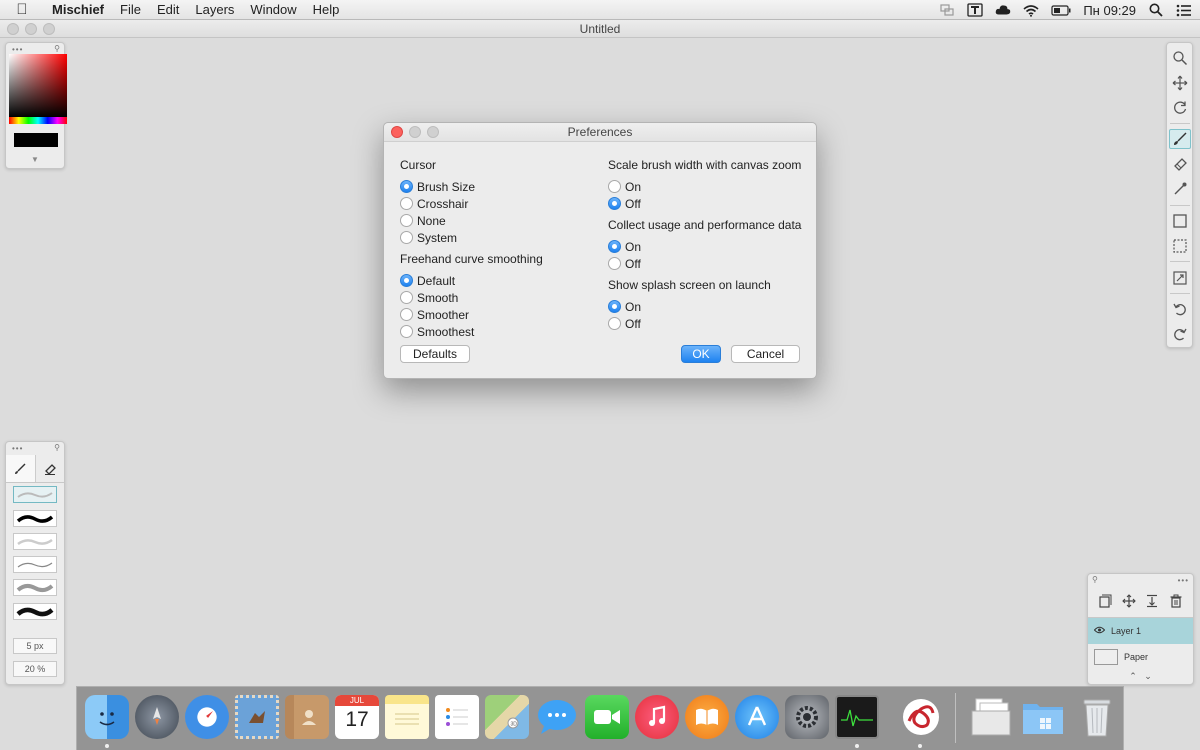 This screenshot has width=1200, height=750. I want to click on mischief-app-icon, so click(921, 717).